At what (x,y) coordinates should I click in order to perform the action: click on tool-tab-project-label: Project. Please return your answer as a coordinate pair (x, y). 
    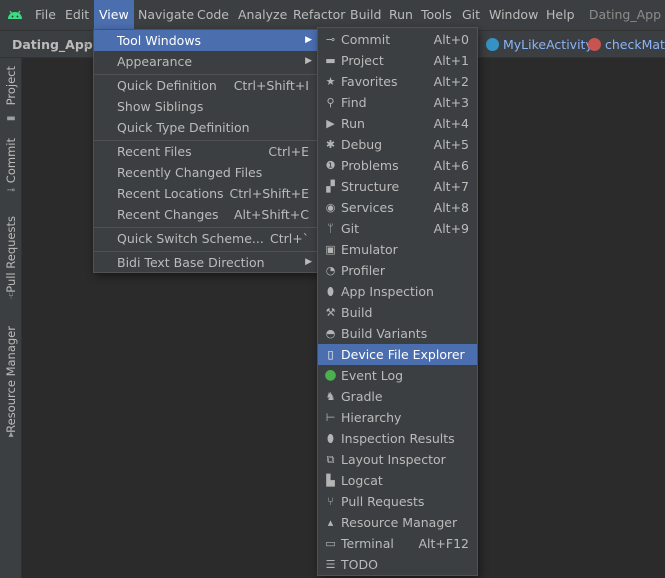
    Looking at the image, I should click on (11, 86).